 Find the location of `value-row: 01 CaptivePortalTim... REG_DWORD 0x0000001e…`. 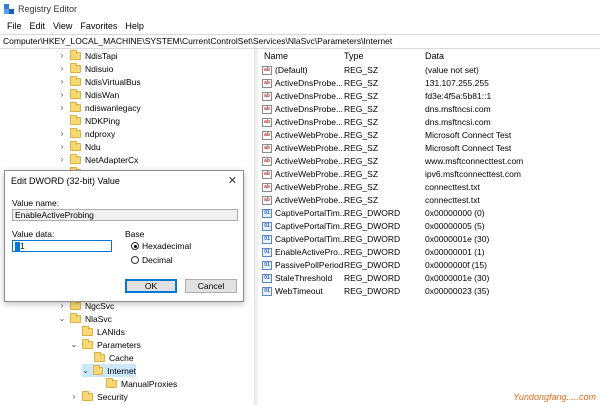

value-row: 01 CaptivePortalTim... REG_DWORD 0x0000001e… is located at coordinates (429, 239).